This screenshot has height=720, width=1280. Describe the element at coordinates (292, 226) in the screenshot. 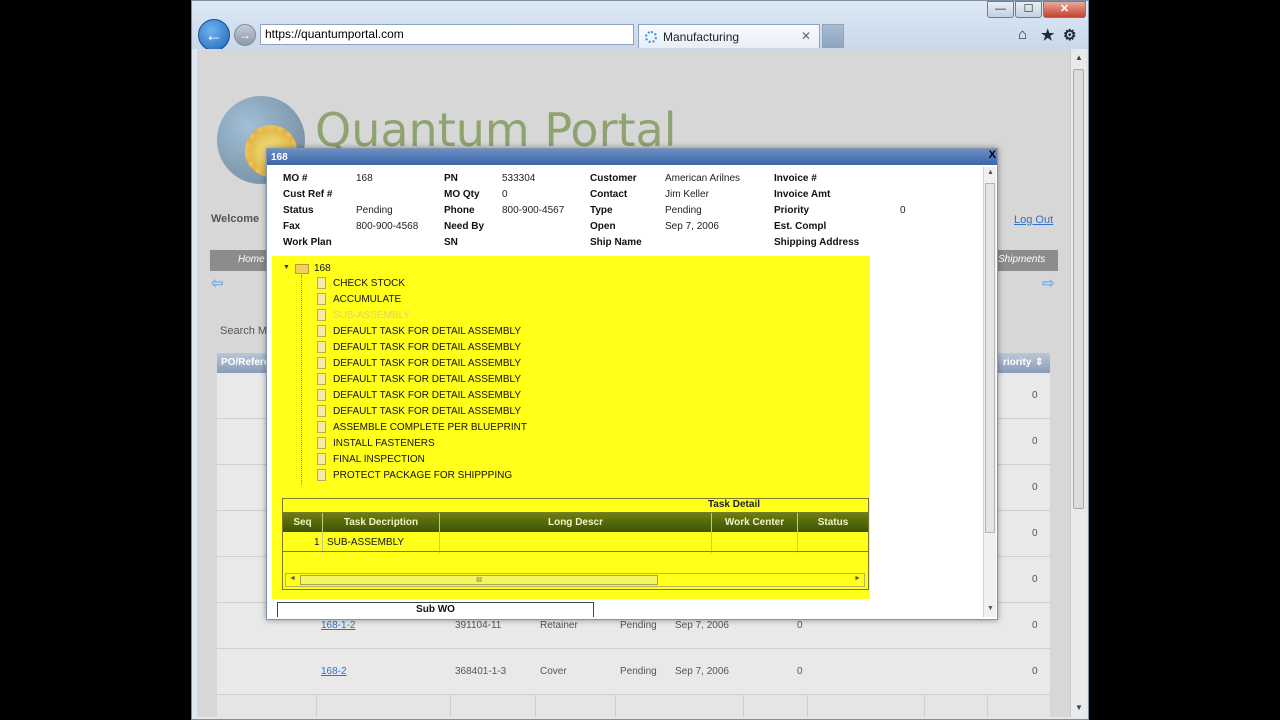

I see `fax-label: Fax` at that location.